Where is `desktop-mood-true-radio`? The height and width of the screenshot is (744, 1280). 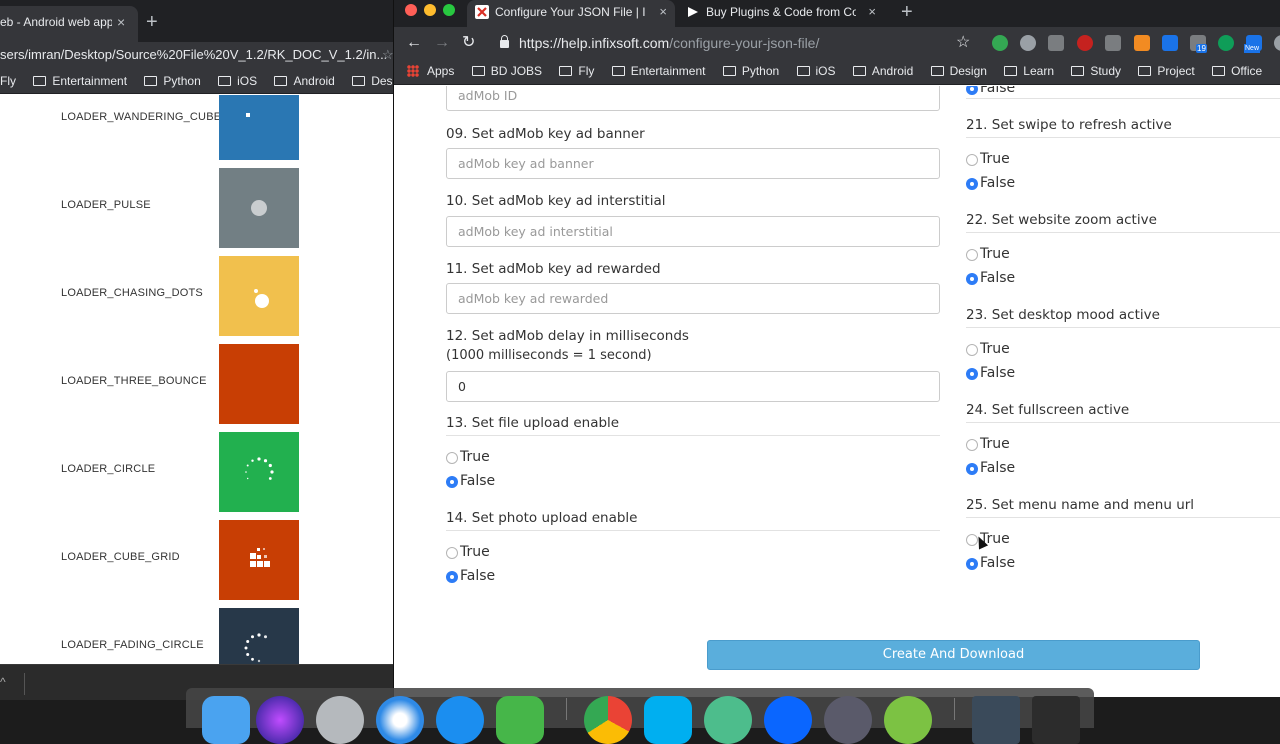
desktop-mood-true-radio is located at coordinates (972, 350).